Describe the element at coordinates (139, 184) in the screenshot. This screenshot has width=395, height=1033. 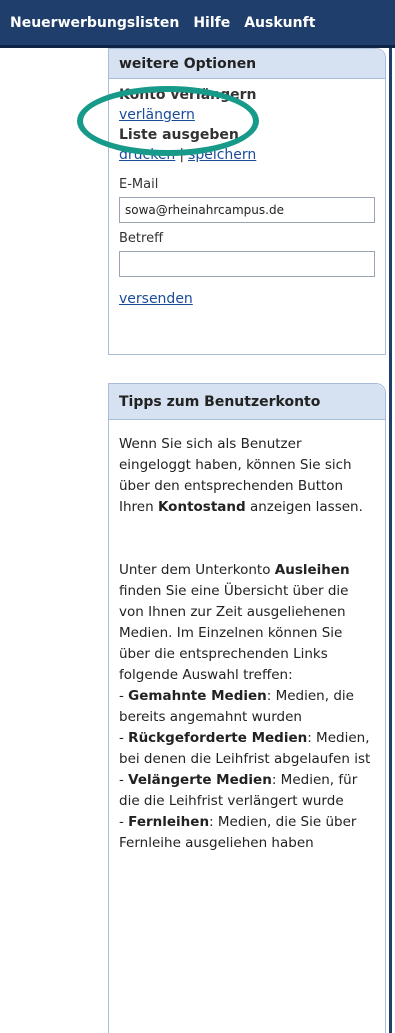
I see `email-label: E-Mail` at that location.